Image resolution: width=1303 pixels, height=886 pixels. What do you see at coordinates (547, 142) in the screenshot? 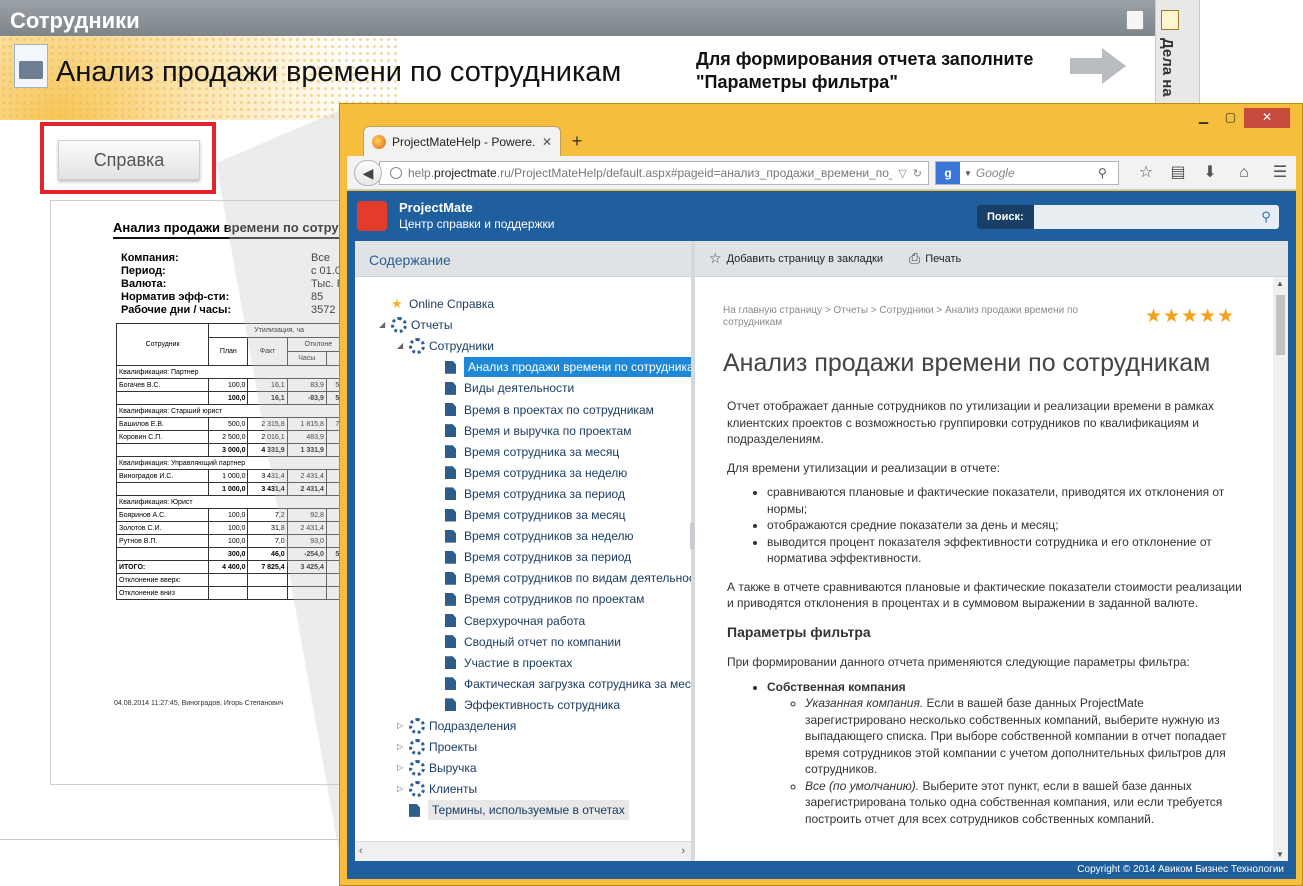
I see `tab-close-icon: ✕` at bounding box center [547, 142].